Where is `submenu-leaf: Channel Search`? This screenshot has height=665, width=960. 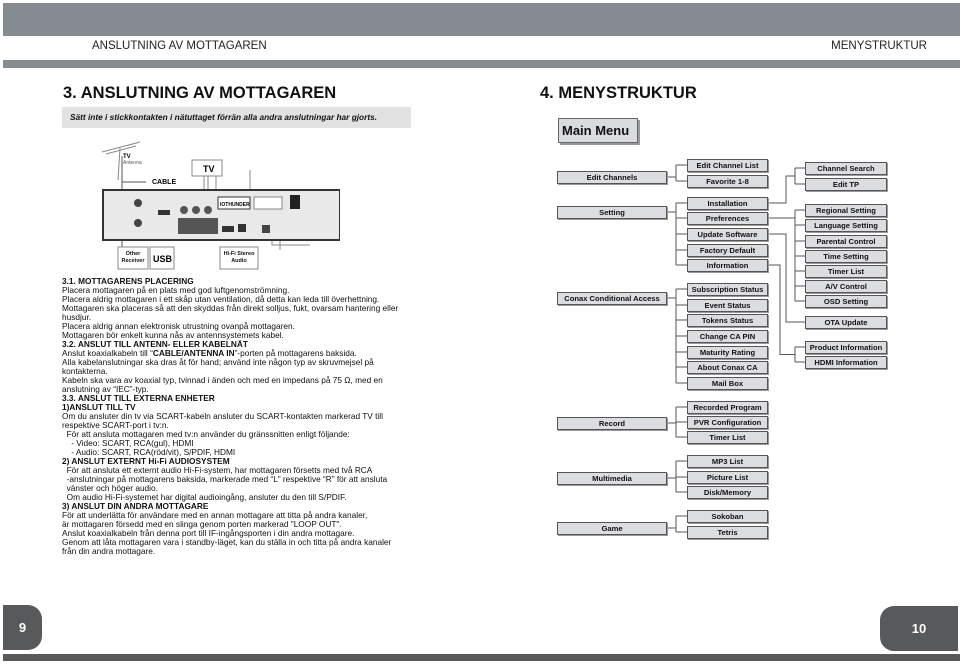
submenu-leaf: Channel Search is located at coordinates (846, 168).